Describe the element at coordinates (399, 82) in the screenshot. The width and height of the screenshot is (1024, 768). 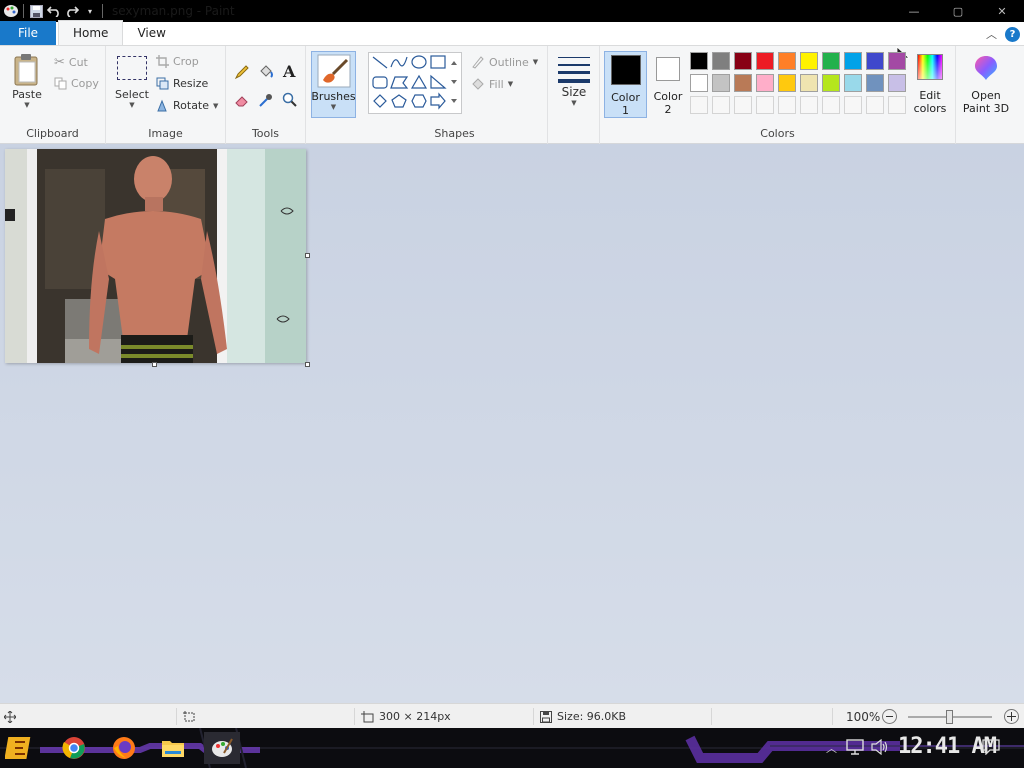
I see `polygon-shape-icon` at that location.